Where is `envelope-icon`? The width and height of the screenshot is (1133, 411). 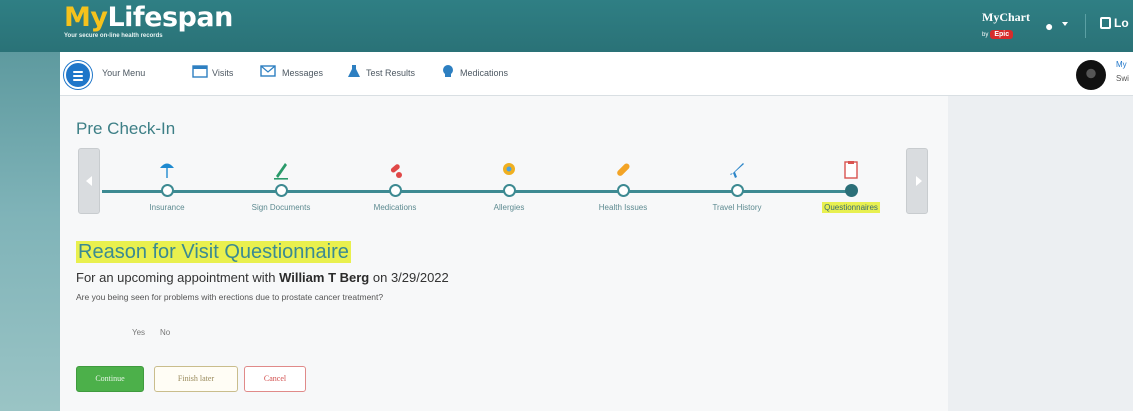
envelope-icon is located at coordinates (268, 71).